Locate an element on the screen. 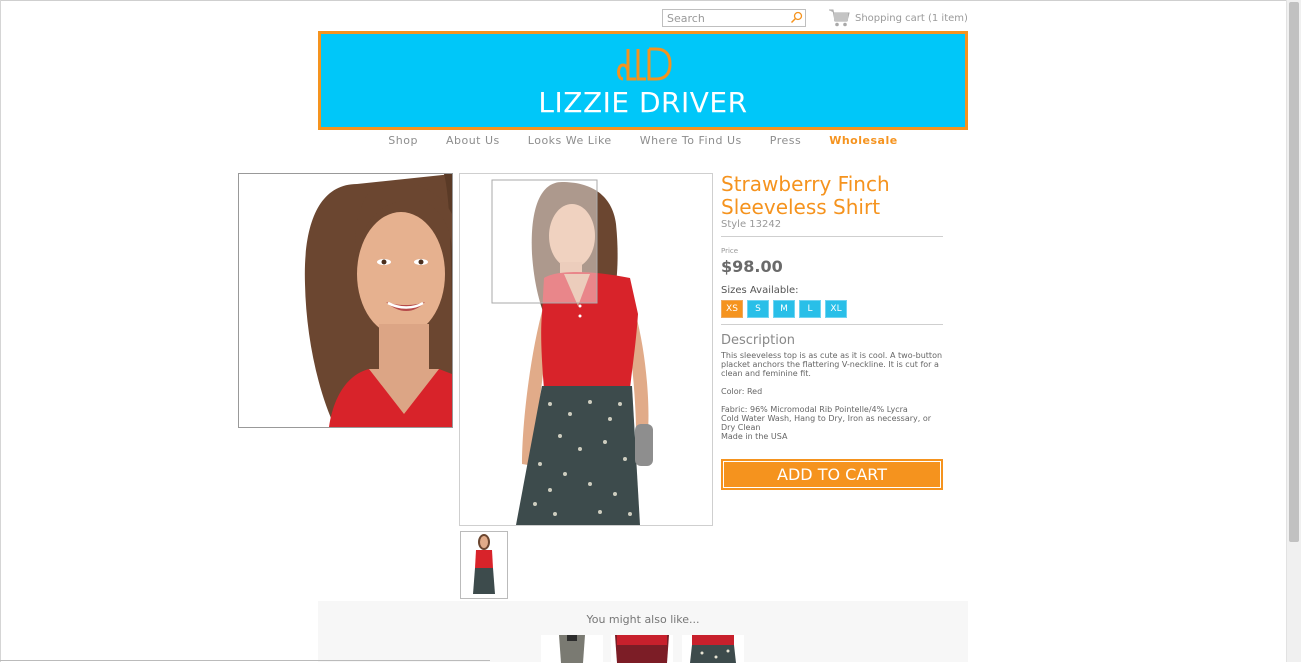 This screenshot has height=663, width=1301. left-border is located at coordinates (0, 331).